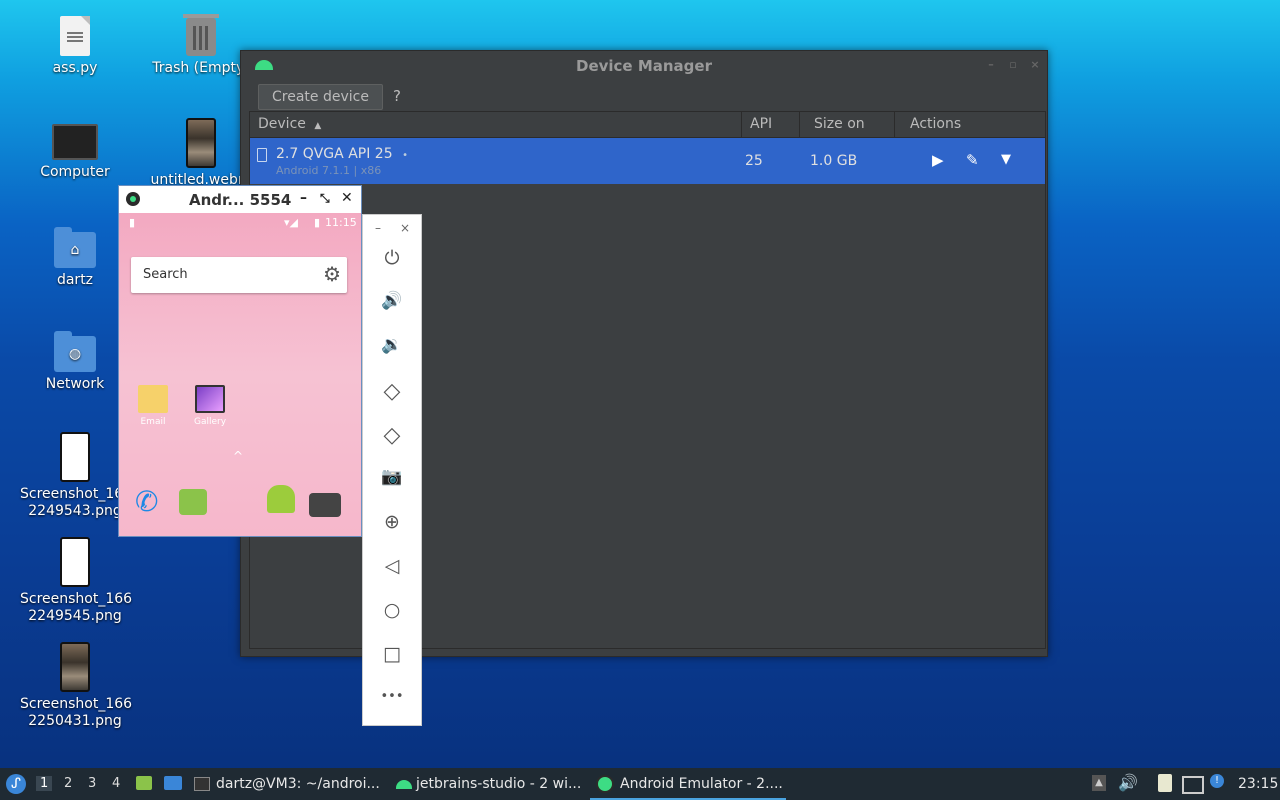 This screenshot has width=1280, height=800. What do you see at coordinates (16, 784) in the screenshot?
I see `start-menu-icon: ᔑ` at bounding box center [16, 784].